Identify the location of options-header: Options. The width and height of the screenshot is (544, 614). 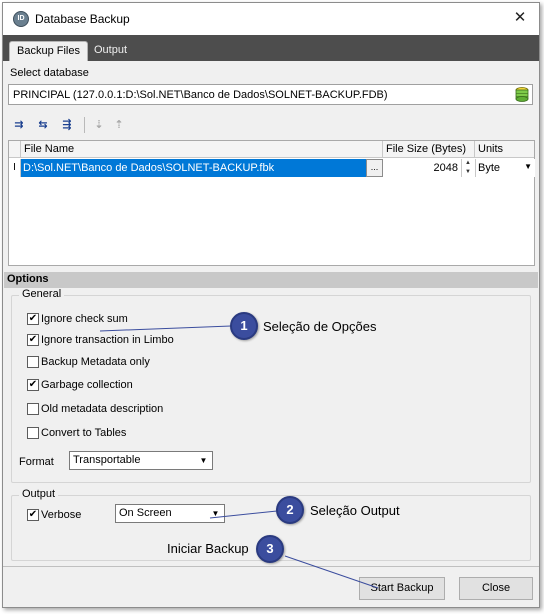
(271, 280).